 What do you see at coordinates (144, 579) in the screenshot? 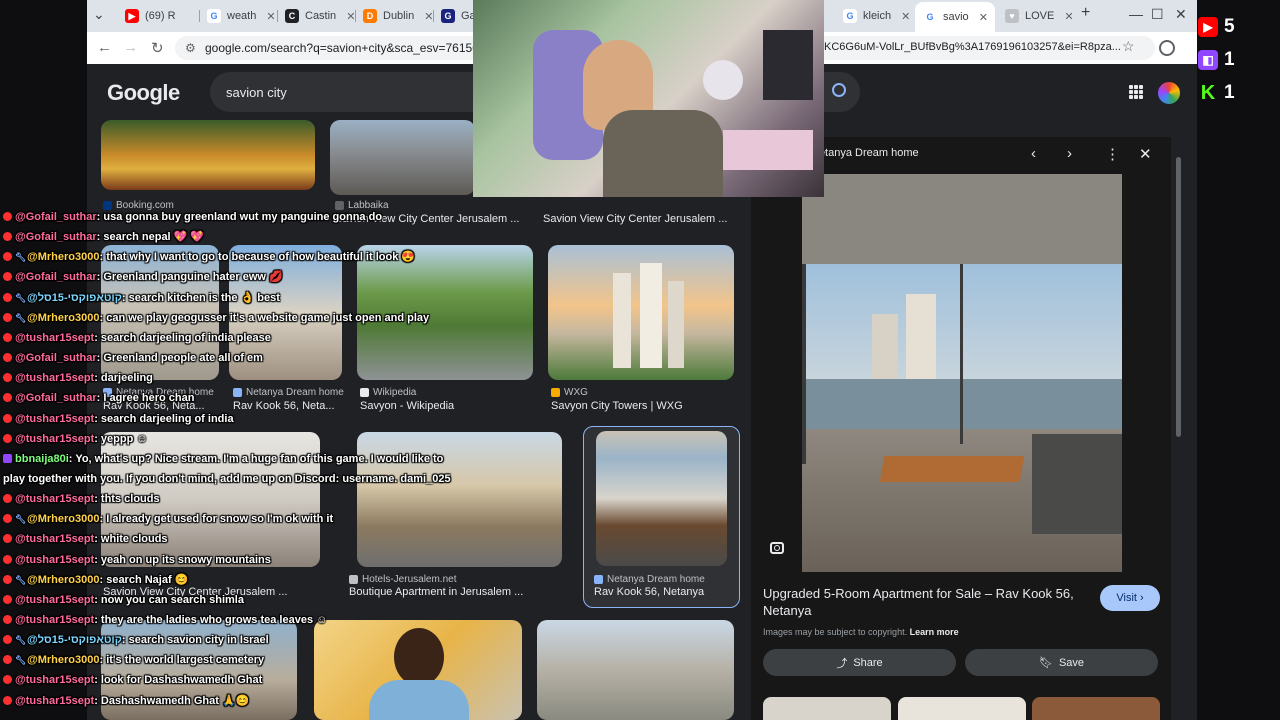
I see `chat-text: : search Najaf 😊` at bounding box center [144, 579].